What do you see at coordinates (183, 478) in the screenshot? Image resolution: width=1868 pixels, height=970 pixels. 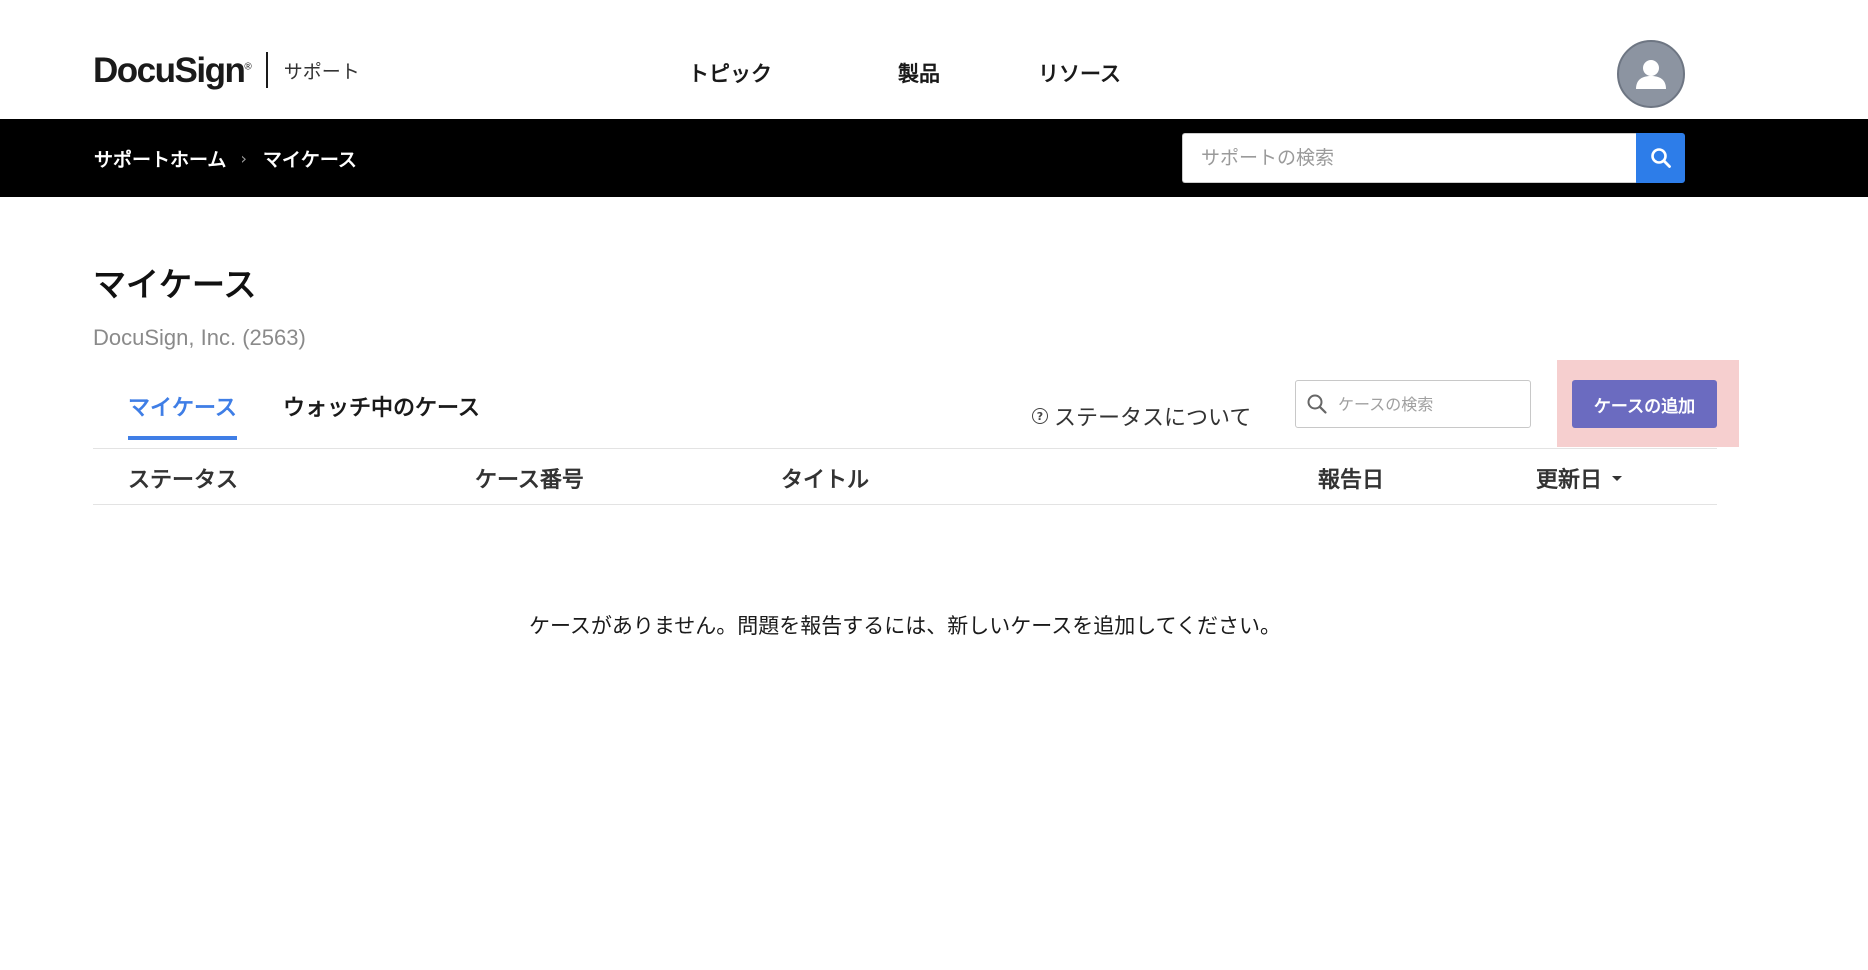 I see `column-status: ステータス` at bounding box center [183, 478].